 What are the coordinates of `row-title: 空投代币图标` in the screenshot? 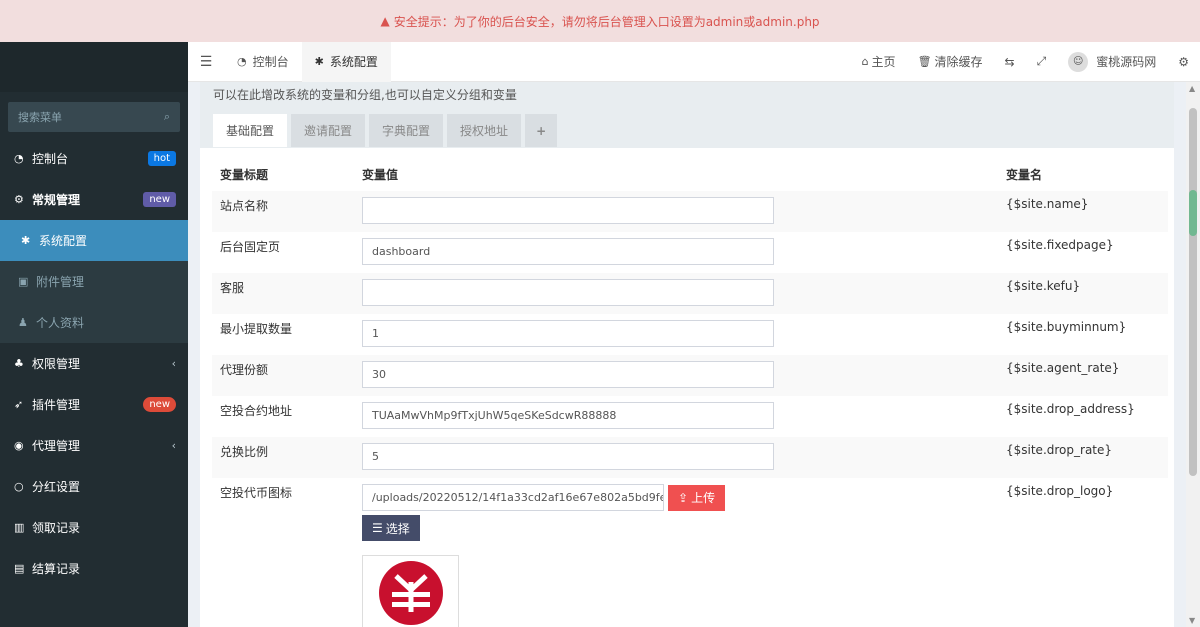 It's located at (256, 493).